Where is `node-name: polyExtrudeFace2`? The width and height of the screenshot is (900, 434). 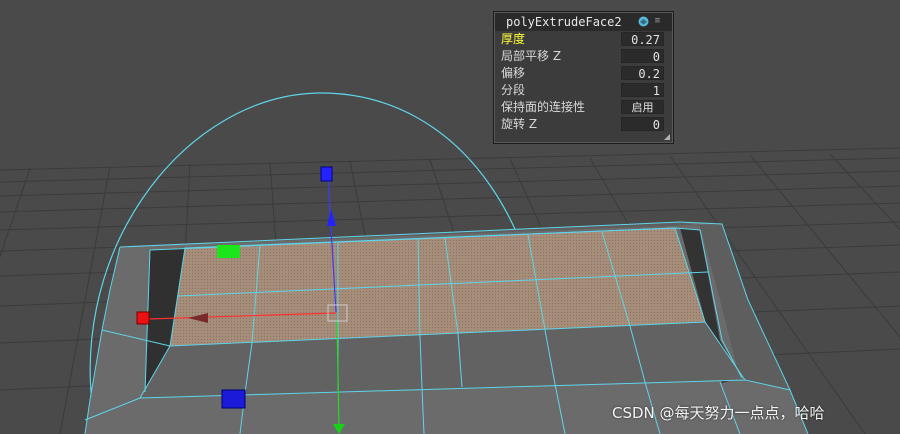 node-name: polyExtrudeFace2 is located at coordinates (564, 22).